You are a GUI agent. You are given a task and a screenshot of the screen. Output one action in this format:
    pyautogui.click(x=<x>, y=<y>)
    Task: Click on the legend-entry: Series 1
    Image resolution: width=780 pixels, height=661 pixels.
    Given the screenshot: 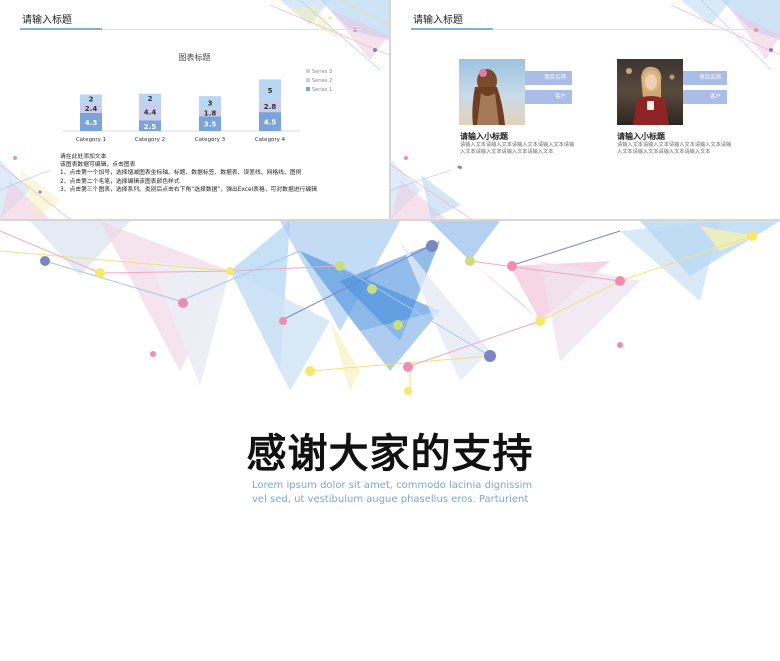 What is the action you would take?
    pyautogui.click(x=322, y=90)
    